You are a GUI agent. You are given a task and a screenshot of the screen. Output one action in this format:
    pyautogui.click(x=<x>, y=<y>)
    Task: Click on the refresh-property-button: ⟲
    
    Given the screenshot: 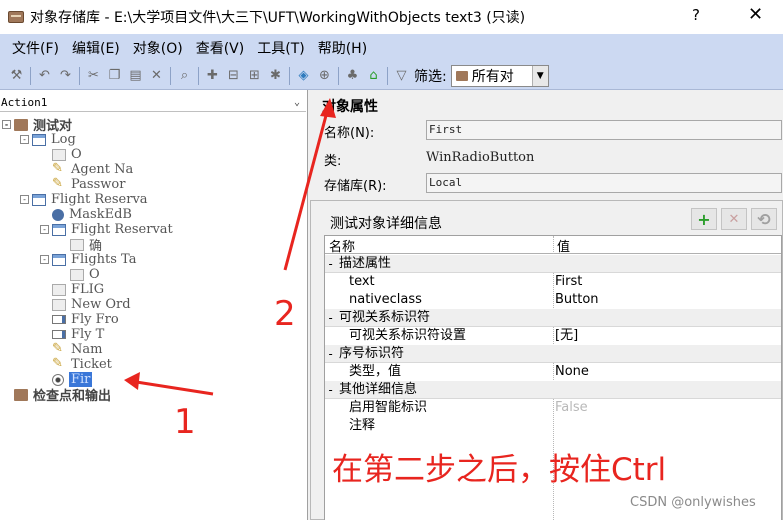 What is the action you would take?
    pyautogui.click(x=764, y=219)
    